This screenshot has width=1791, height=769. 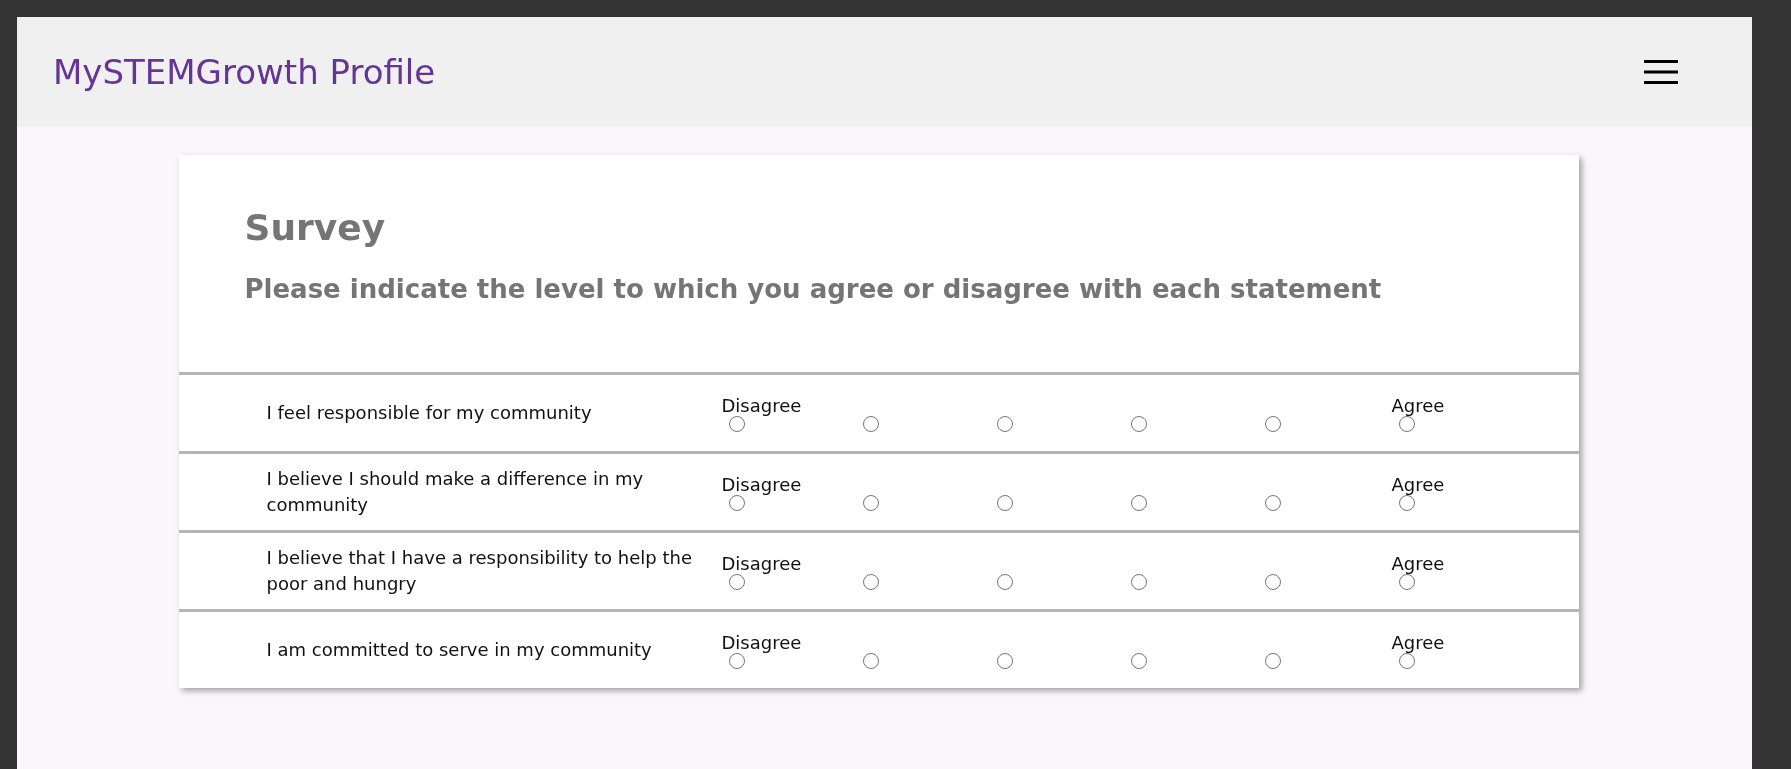 I want to click on statement-text: I believe I should make a difference in my community, so click(x=455, y=492).